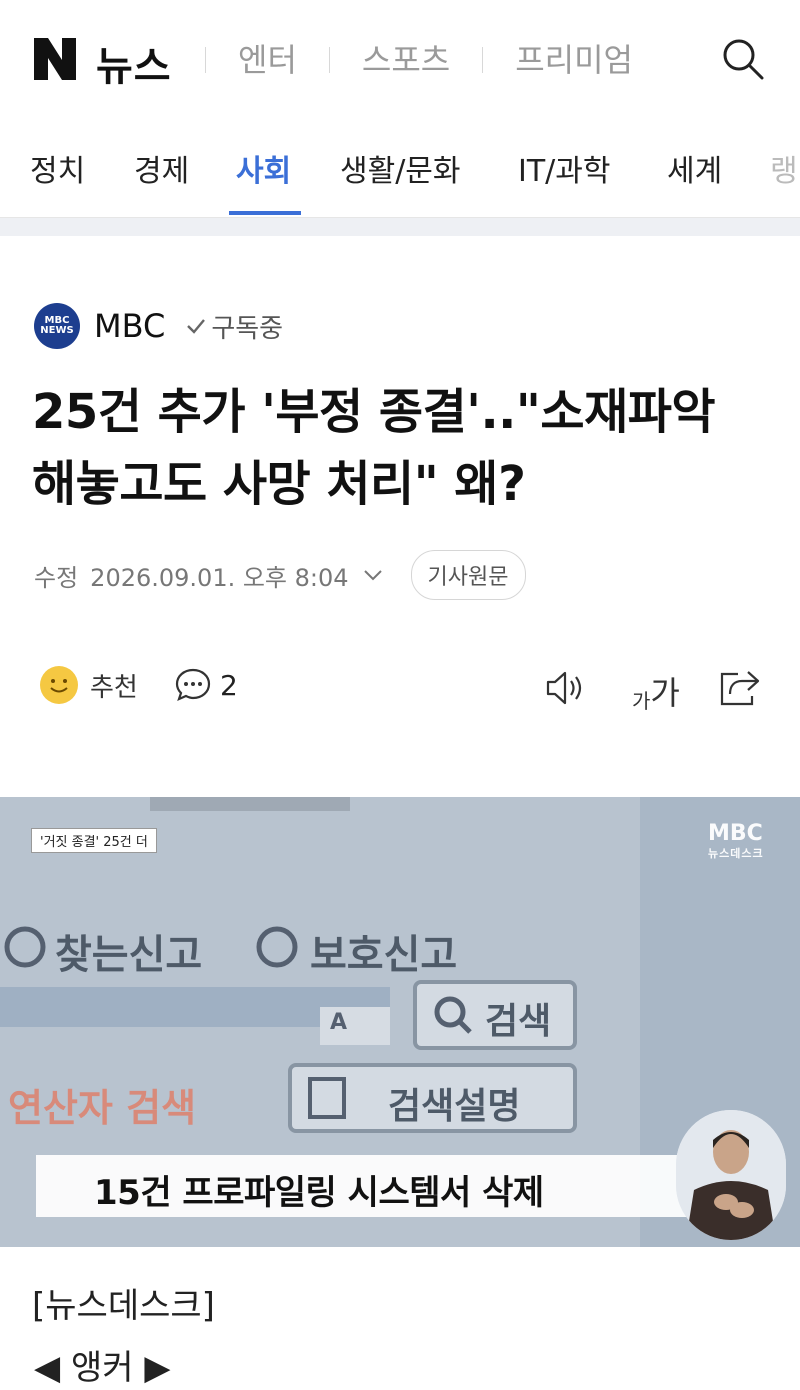 This screenshot has height=1390, width=800. What do you see at coordinates (94, 840) in the screenshot?
I see `broadcast-corner-tag: '거짓 종결' 25건 더` at bounding box center [94, 840].